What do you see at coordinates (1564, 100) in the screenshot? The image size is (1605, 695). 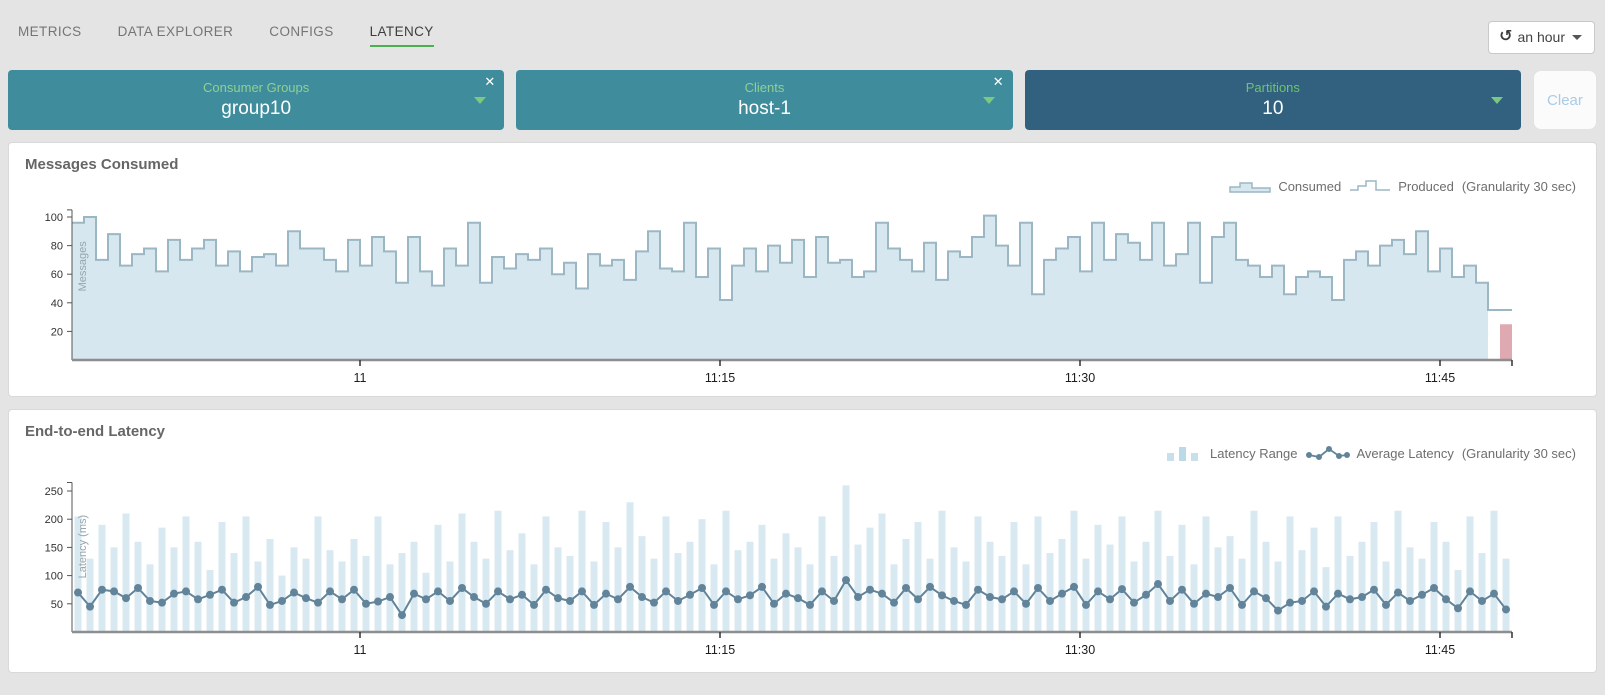 I see `clear-filters-button: Clear` at bounding box center [1564, 100].